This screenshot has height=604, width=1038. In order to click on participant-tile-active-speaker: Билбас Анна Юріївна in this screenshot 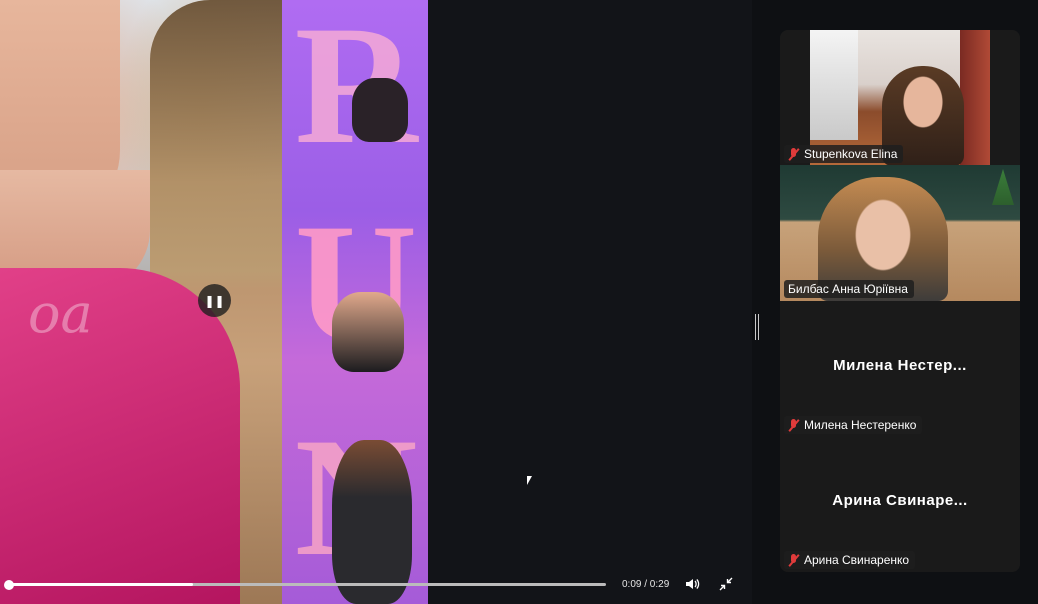, I will do `click(900, 233)`.